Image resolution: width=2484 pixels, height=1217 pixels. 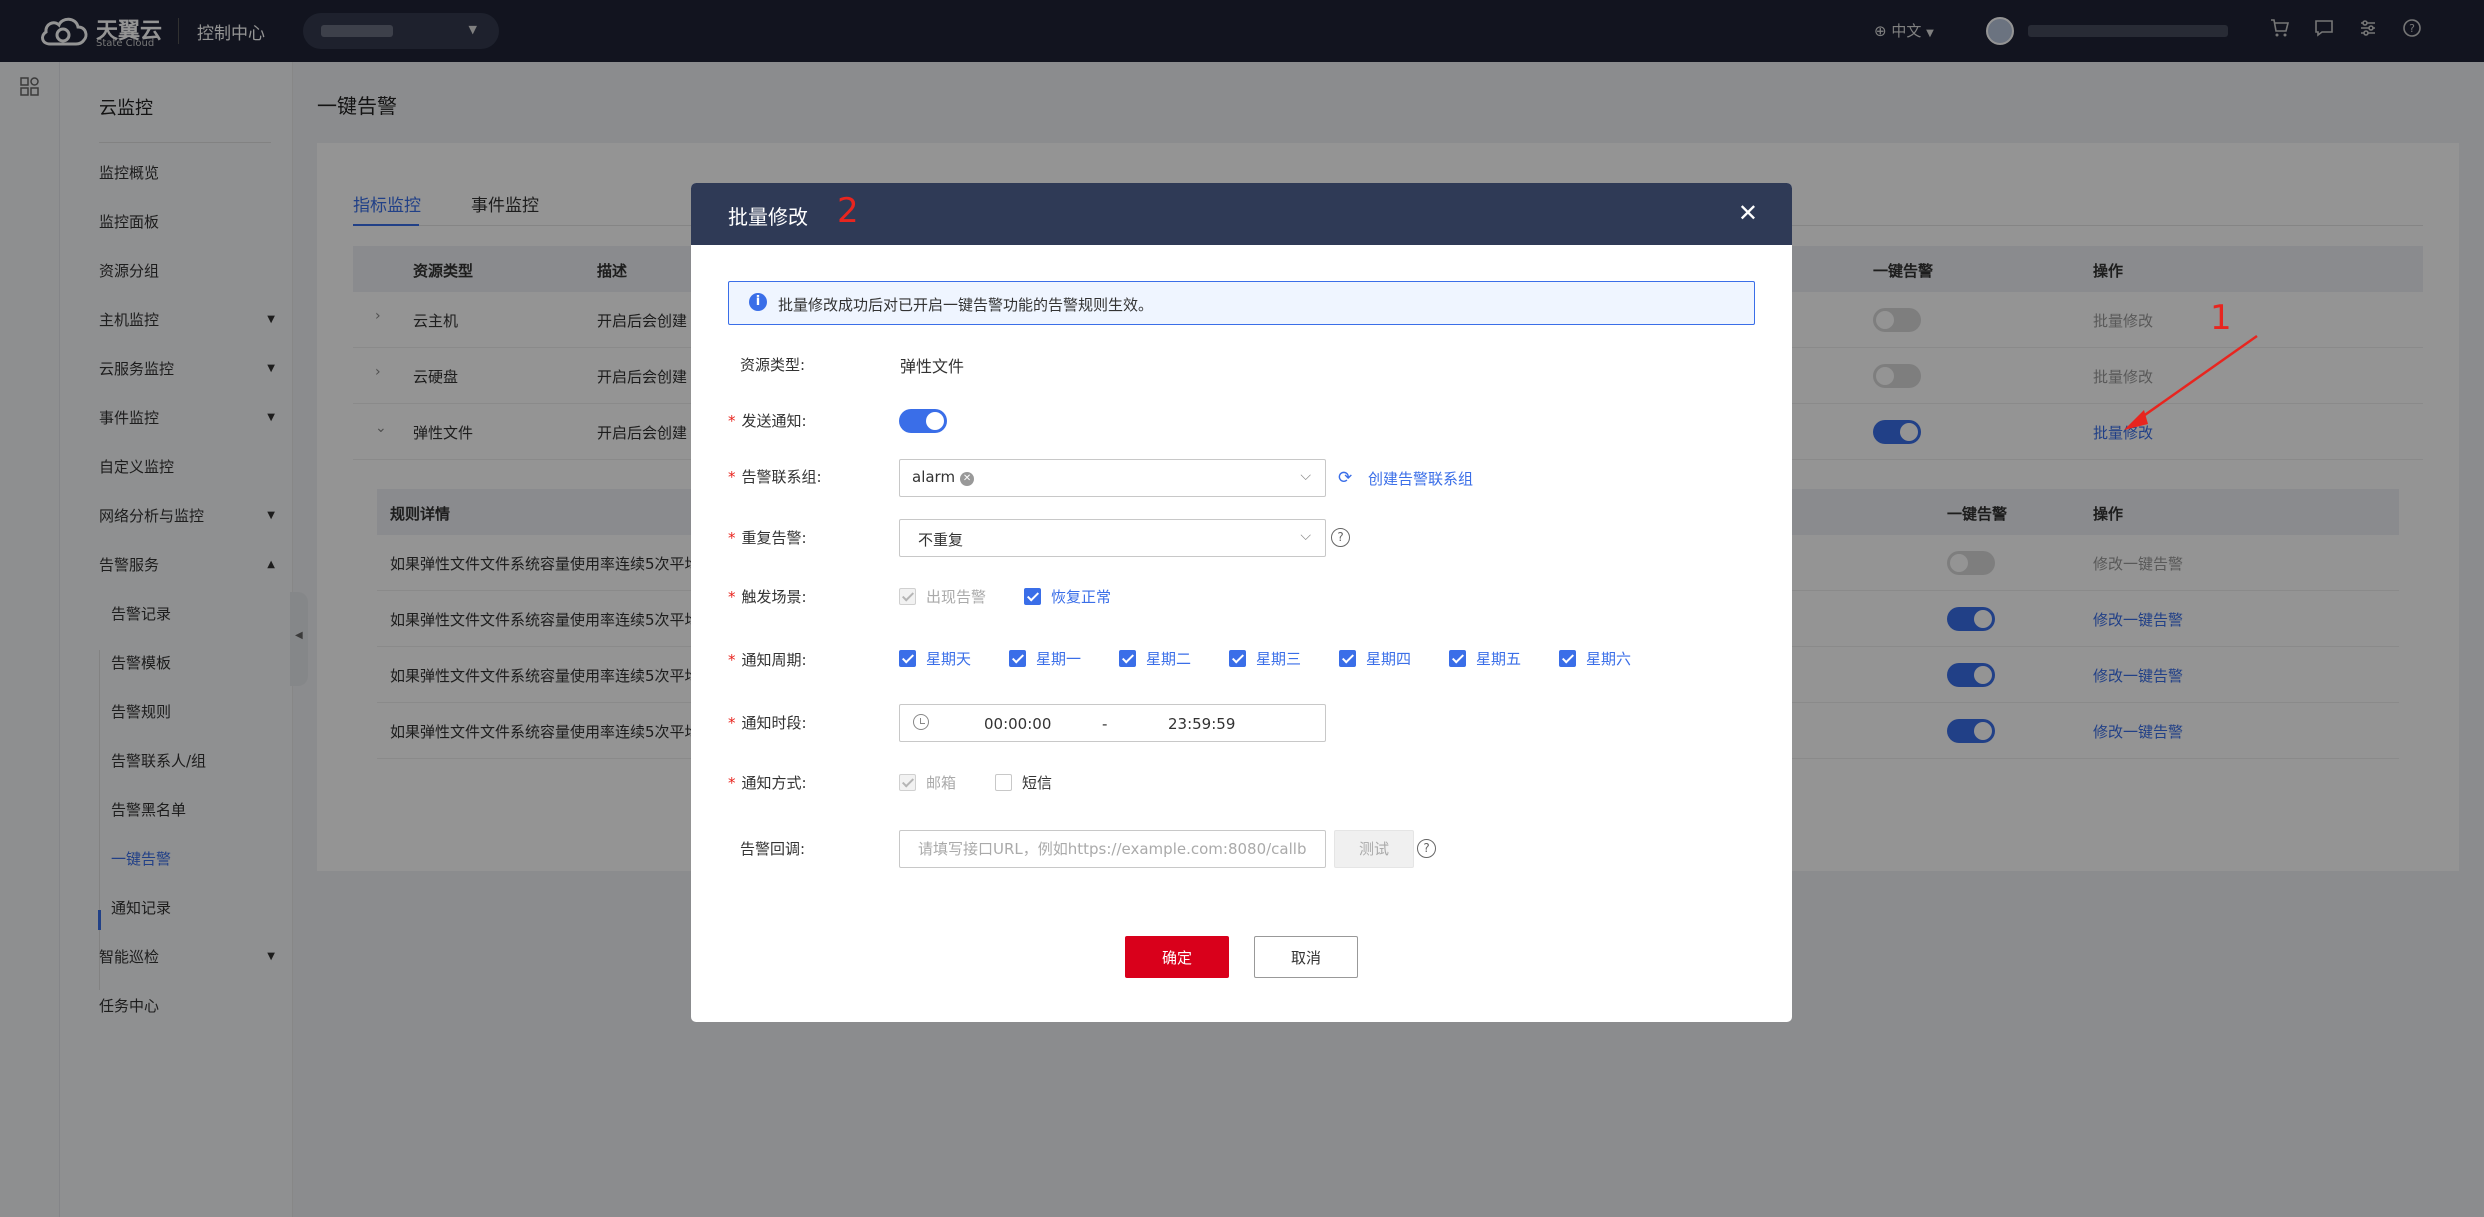 I want to click on repeat-alarm-label: * 重复告警:, so click(x=767, y=538).